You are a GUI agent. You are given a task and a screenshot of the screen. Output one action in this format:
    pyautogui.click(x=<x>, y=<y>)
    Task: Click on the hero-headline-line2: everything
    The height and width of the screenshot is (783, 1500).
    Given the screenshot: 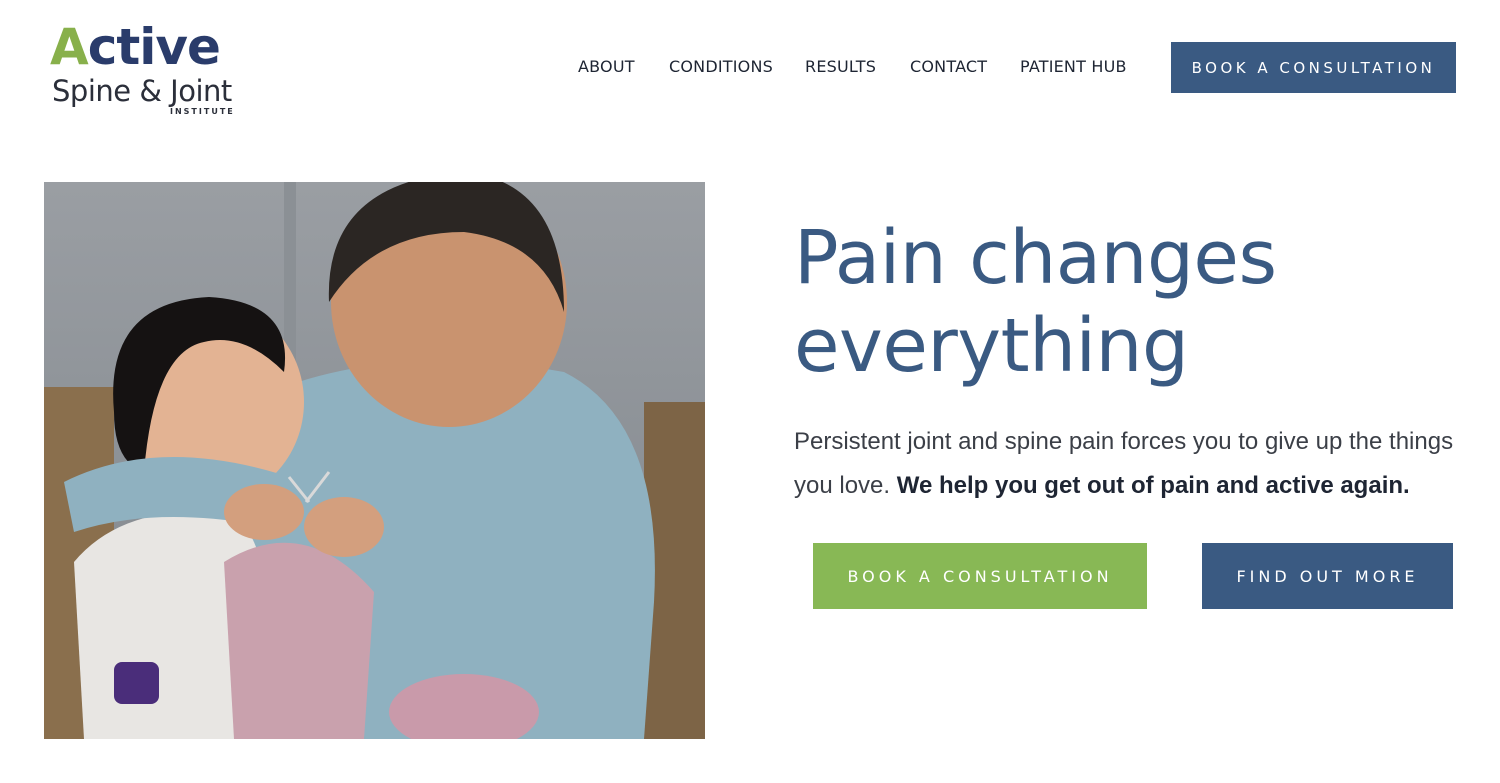 What is the action you would take?
    pyautogui.click(x=991, y=346)
    